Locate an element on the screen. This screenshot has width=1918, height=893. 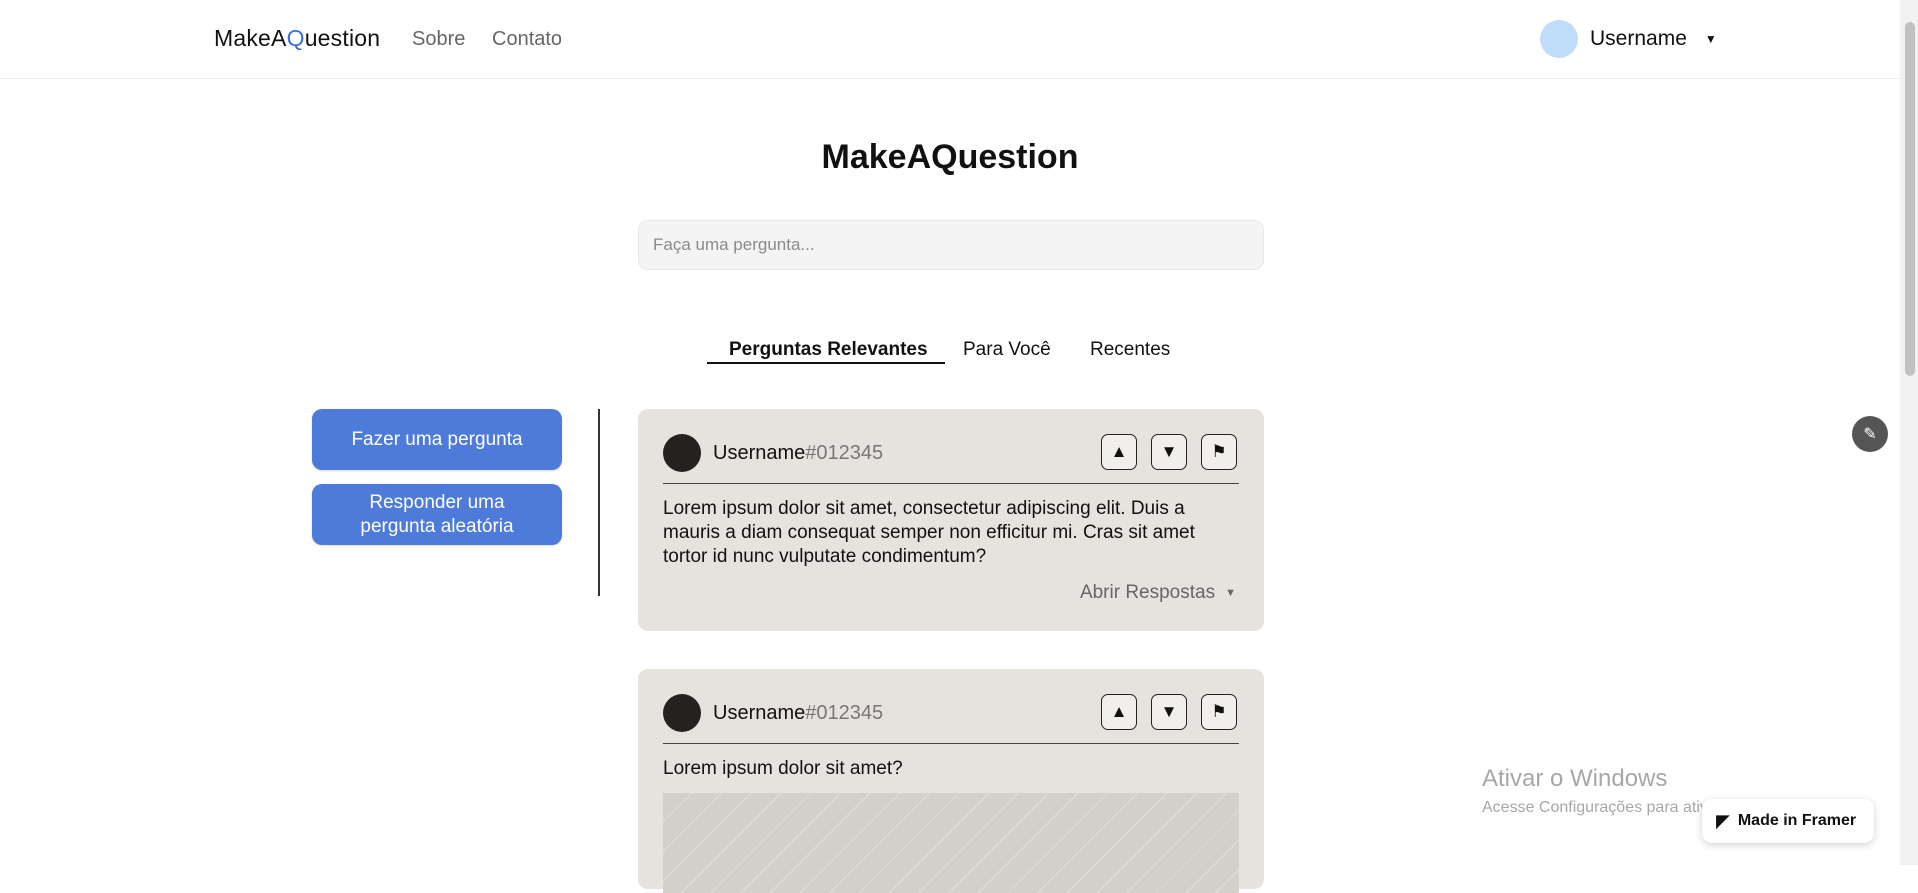
nav-link-contato: Contato is located at coordinates (527, 39).